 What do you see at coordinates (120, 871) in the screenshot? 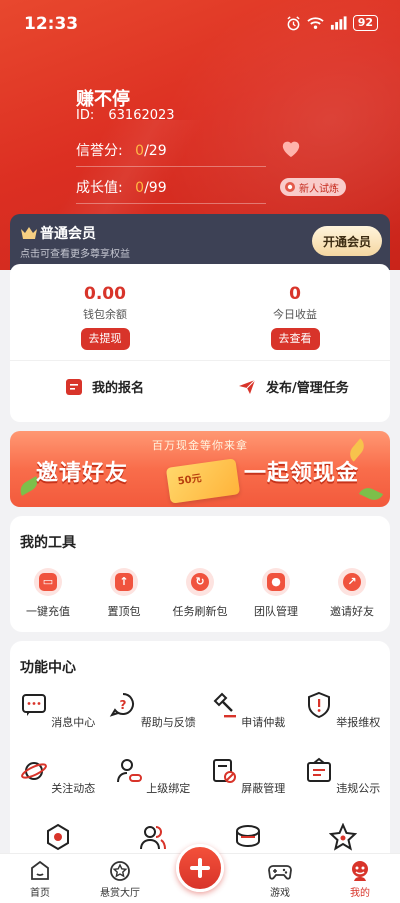
I see `star-icon` at bounding box center [120, 871].